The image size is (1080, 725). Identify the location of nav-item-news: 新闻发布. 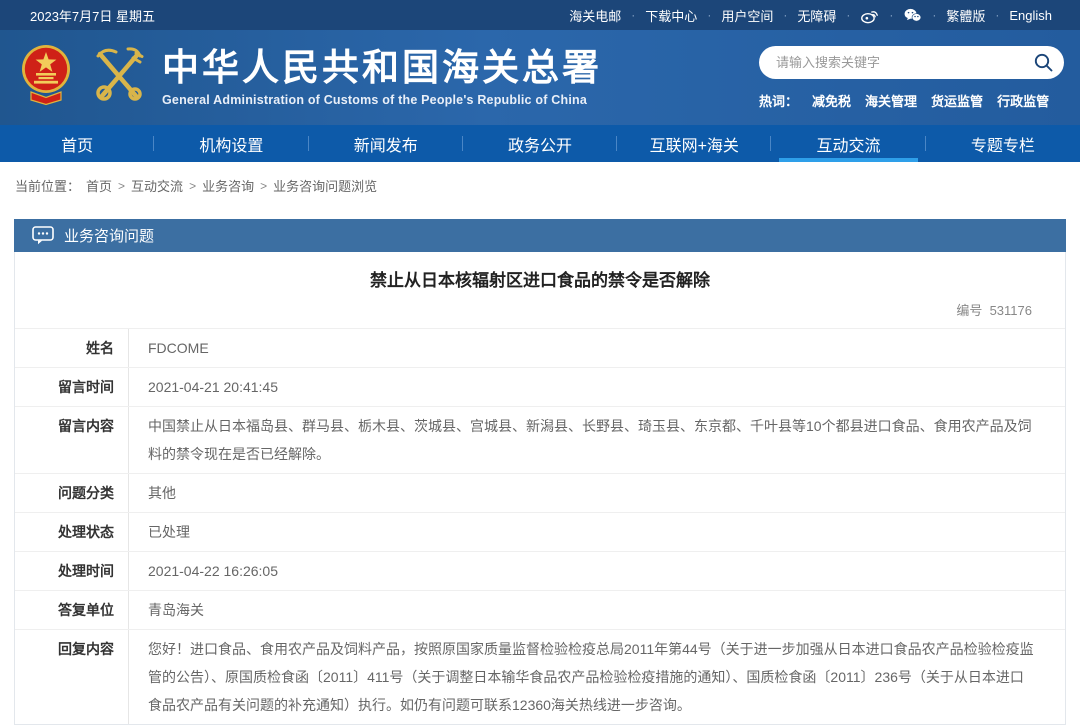
(386, 143).